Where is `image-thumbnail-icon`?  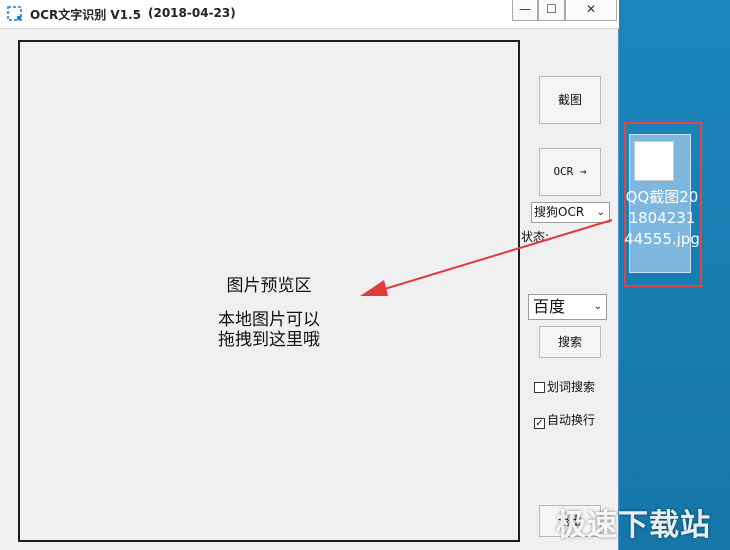 image-thumbnail-icon is located at coordinates (654, 161).